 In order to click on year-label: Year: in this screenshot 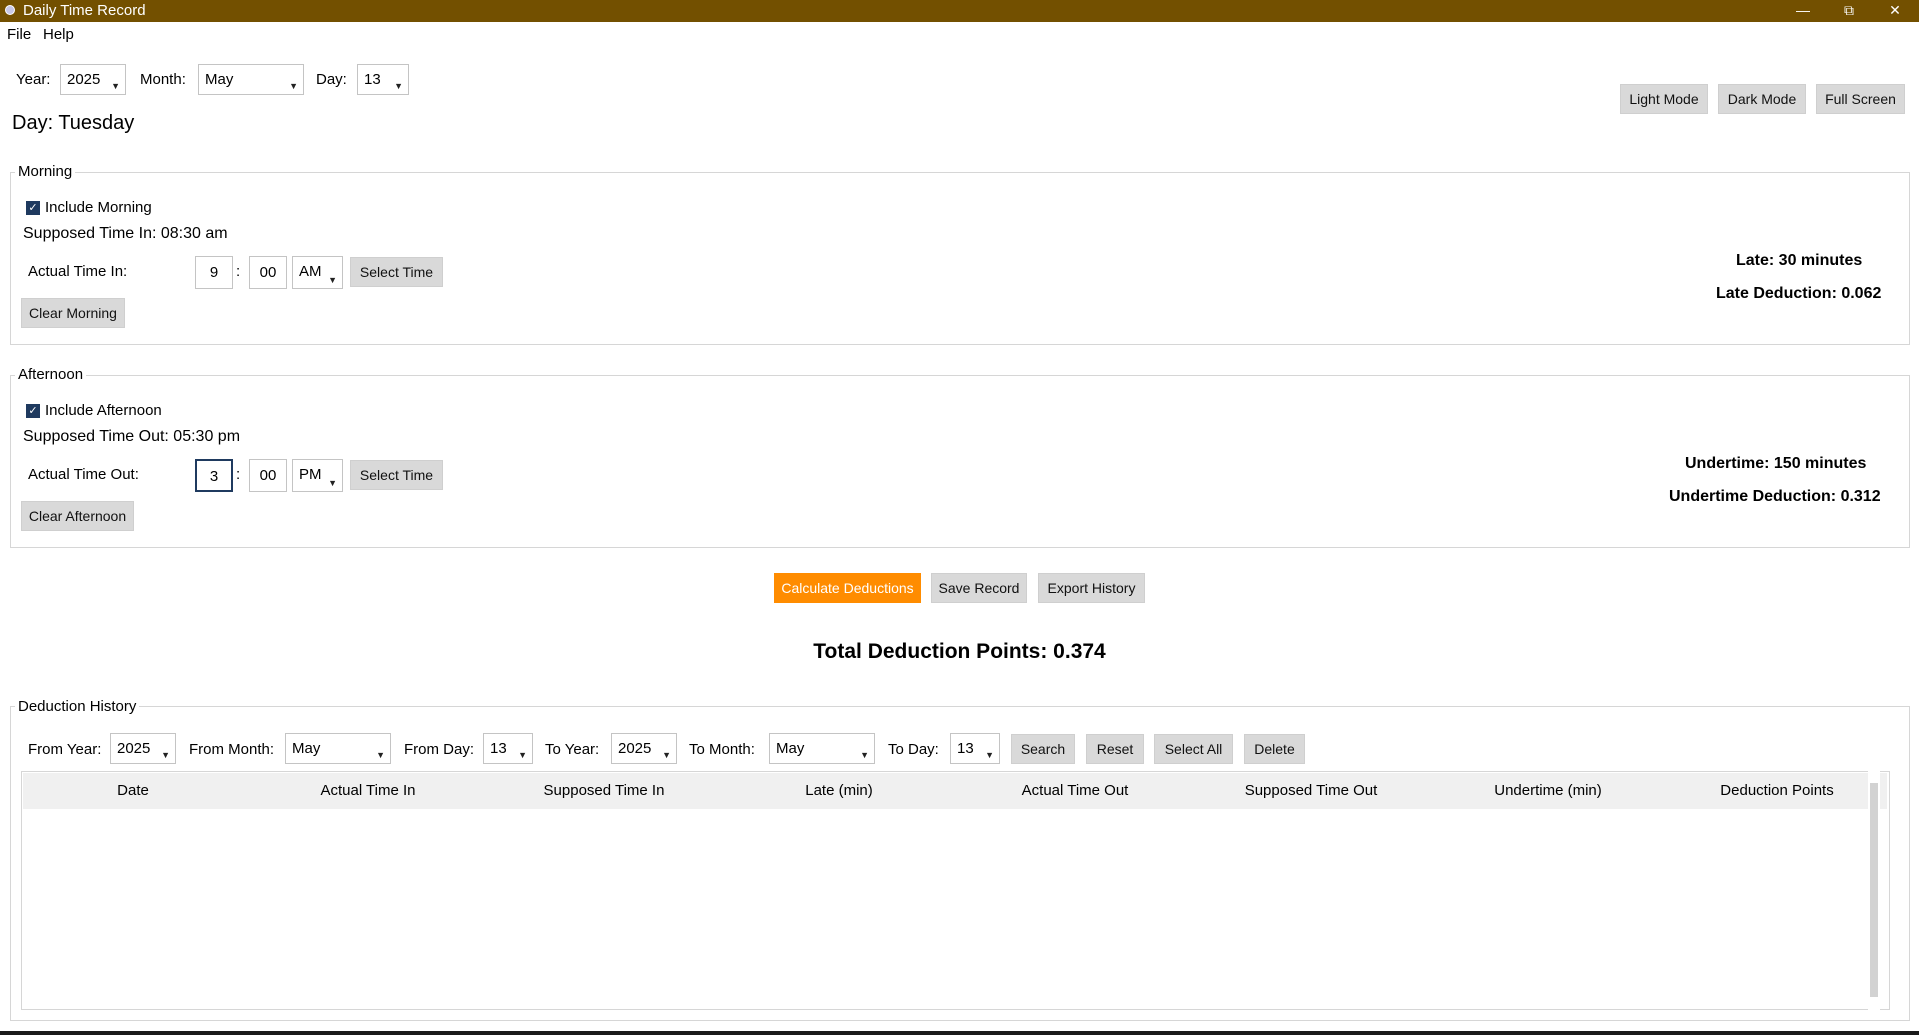, I will do `click(33, 79)`.